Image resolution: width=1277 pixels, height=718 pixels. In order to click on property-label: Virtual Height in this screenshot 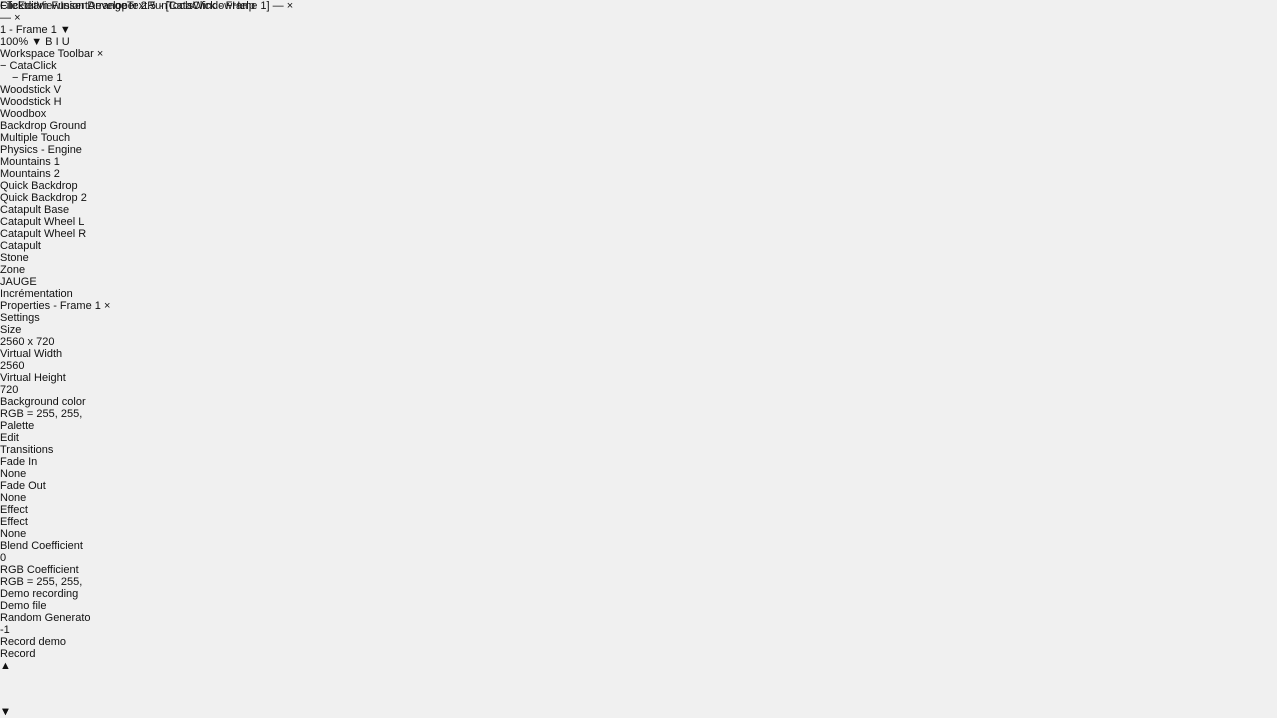, I will do `click(33, 378)`.